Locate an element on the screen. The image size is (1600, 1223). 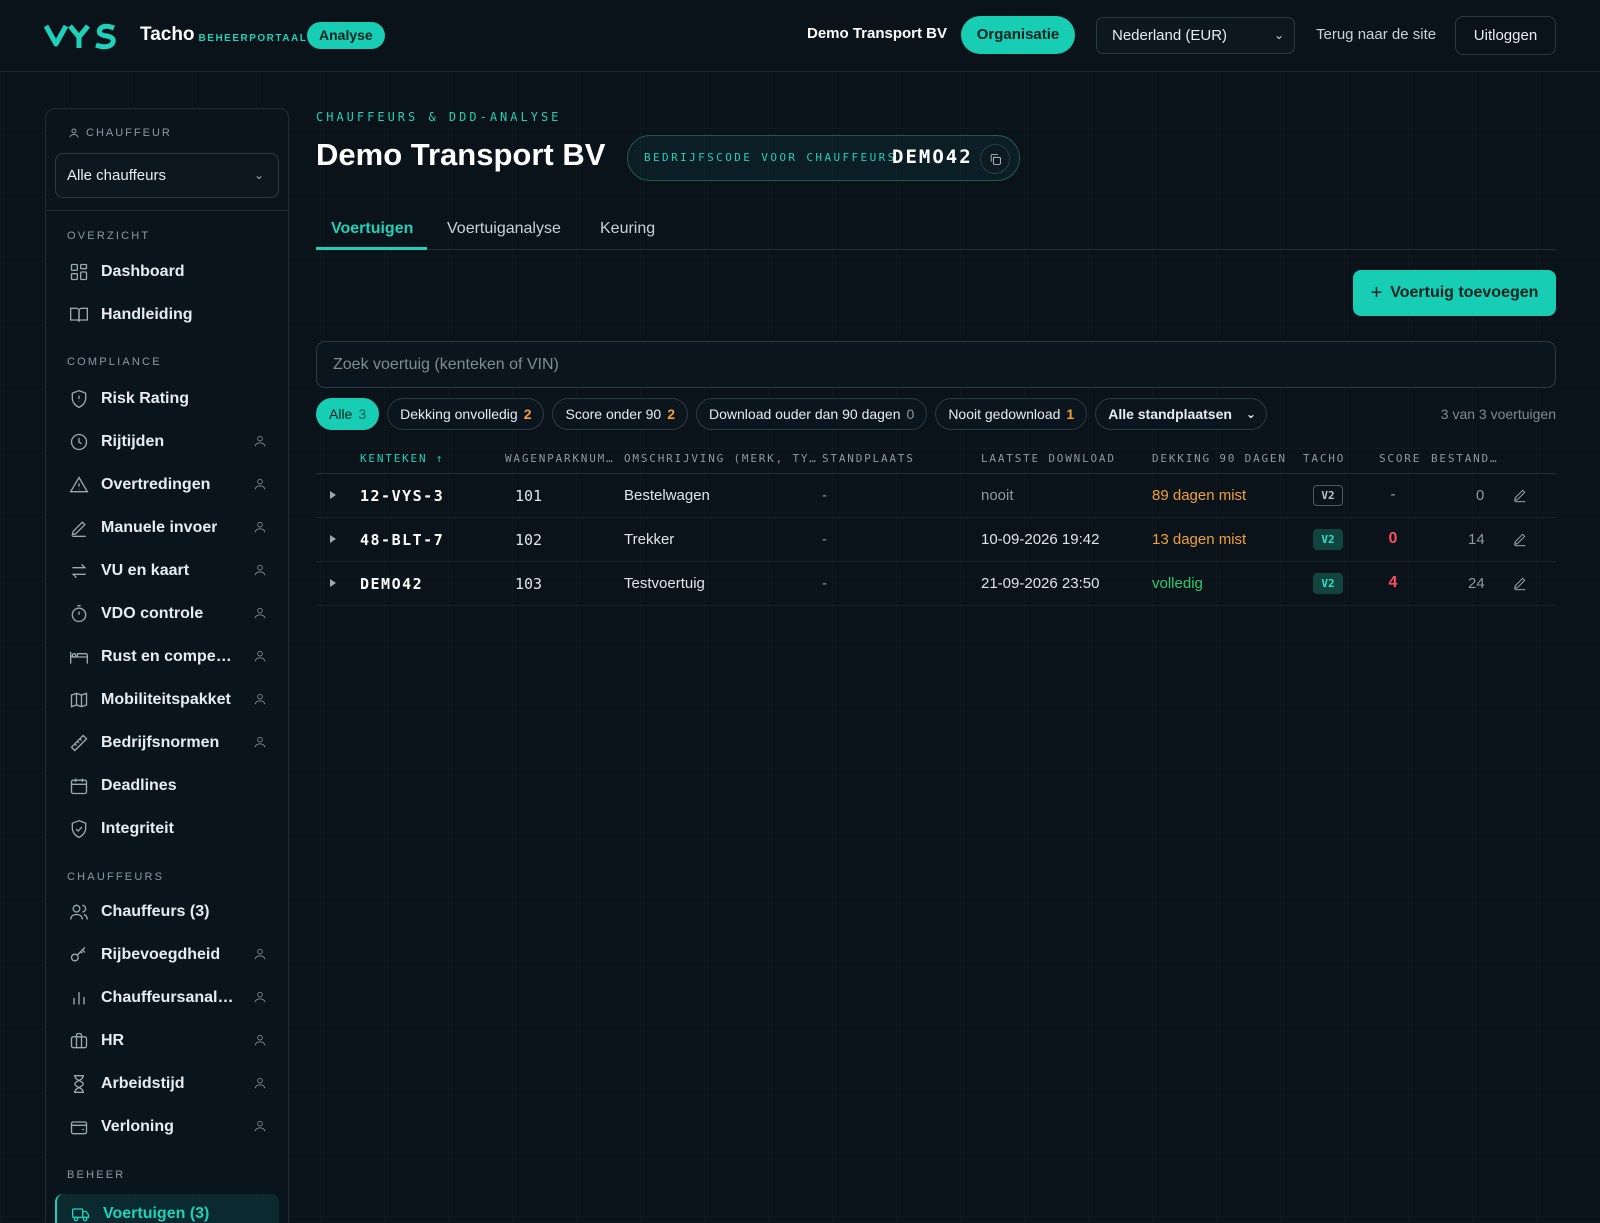
filter-count: 1 is located at coordinates (1070, 414).